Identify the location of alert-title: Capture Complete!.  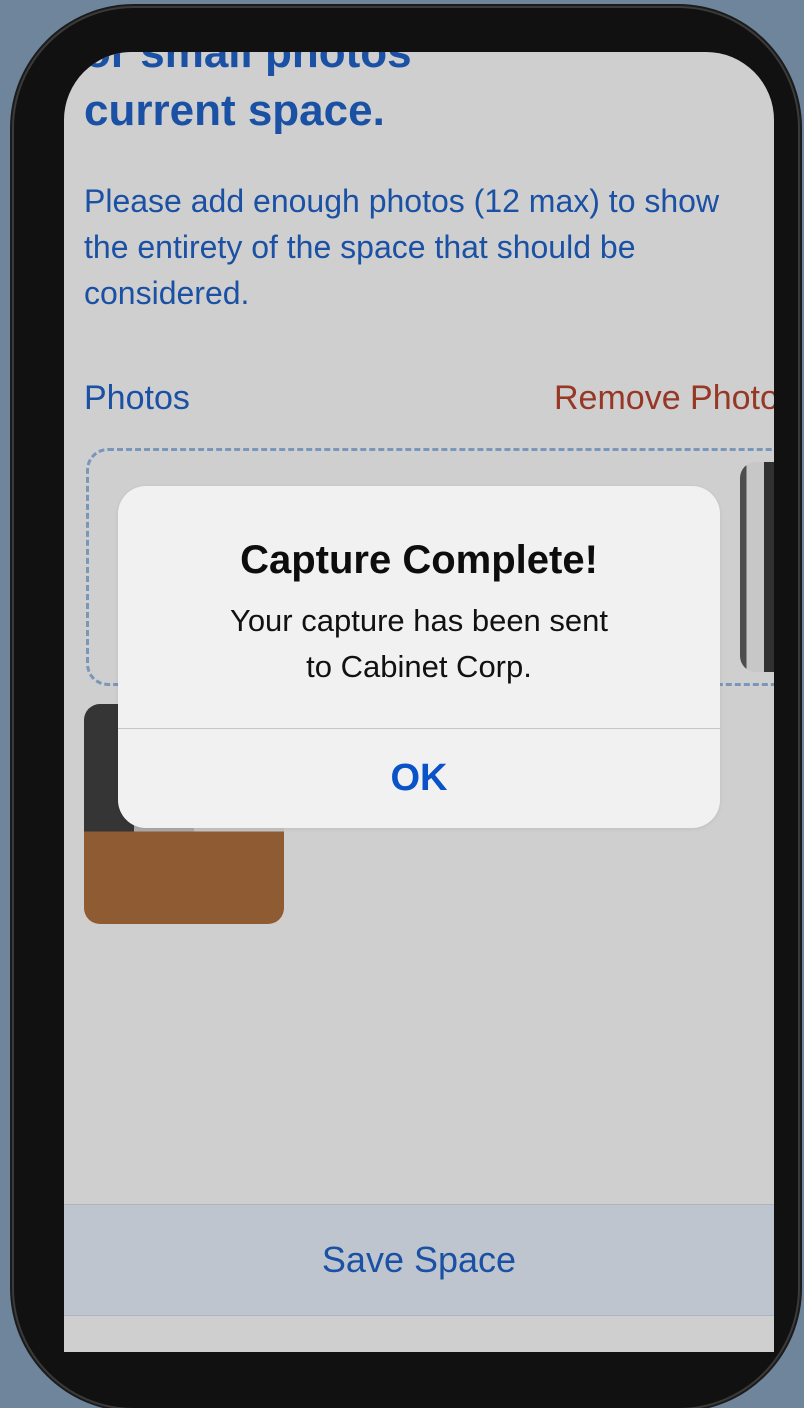
(419, 560).